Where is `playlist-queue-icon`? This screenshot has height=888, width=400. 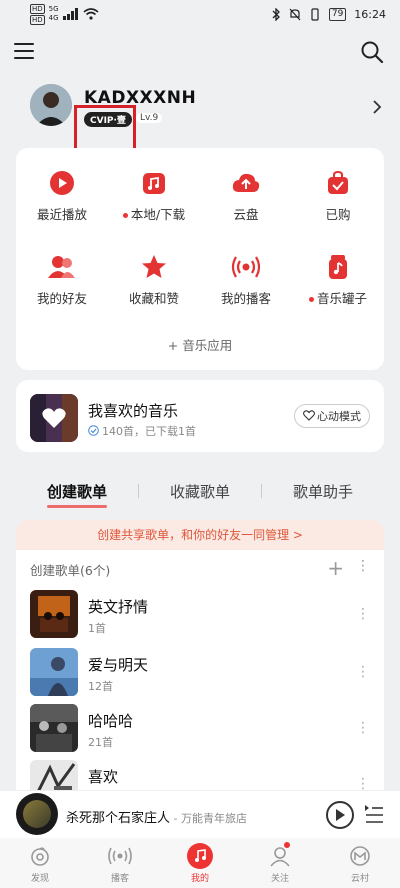 playlist-queue-icon is located at coordinates (374, 814).